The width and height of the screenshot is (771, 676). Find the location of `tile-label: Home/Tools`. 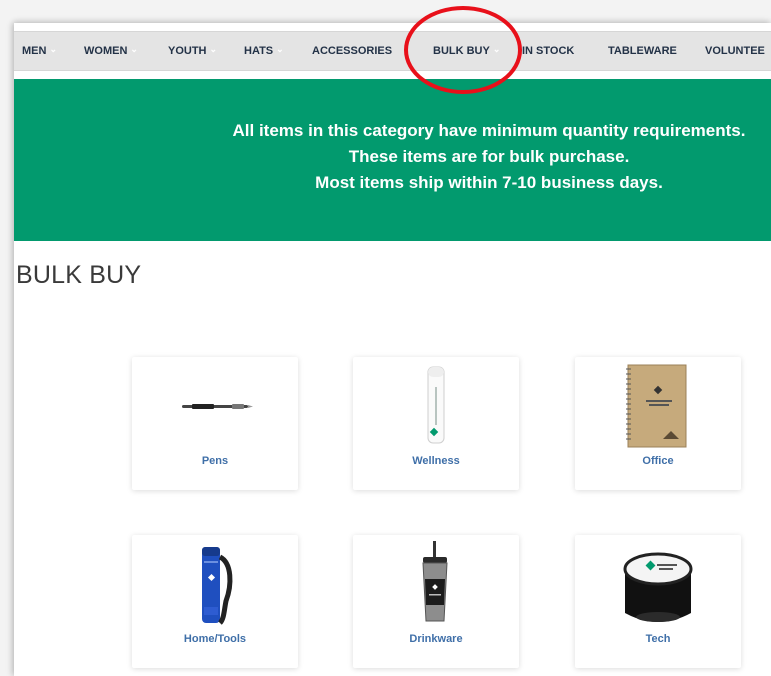

tile-label: Home/Tools is located at coordinates (215, 639).